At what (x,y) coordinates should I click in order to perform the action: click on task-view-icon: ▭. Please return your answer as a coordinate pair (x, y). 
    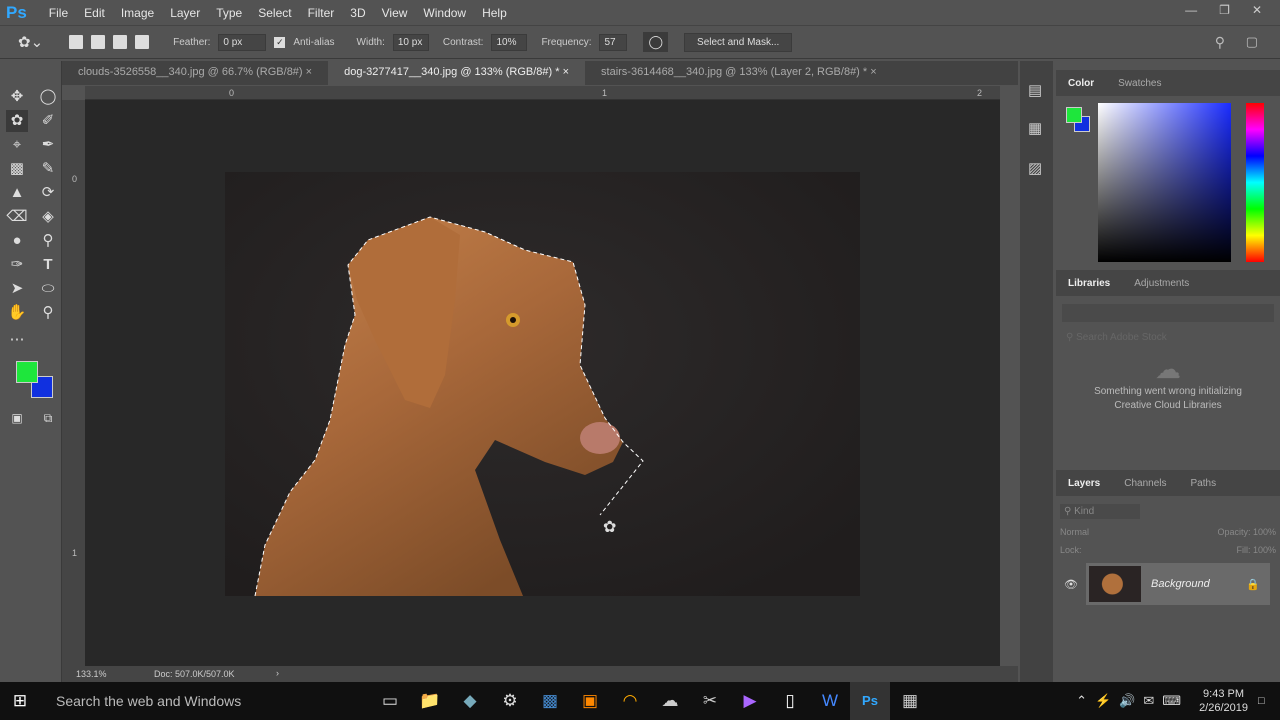
    Looking at the image, I should click on (390, 701).